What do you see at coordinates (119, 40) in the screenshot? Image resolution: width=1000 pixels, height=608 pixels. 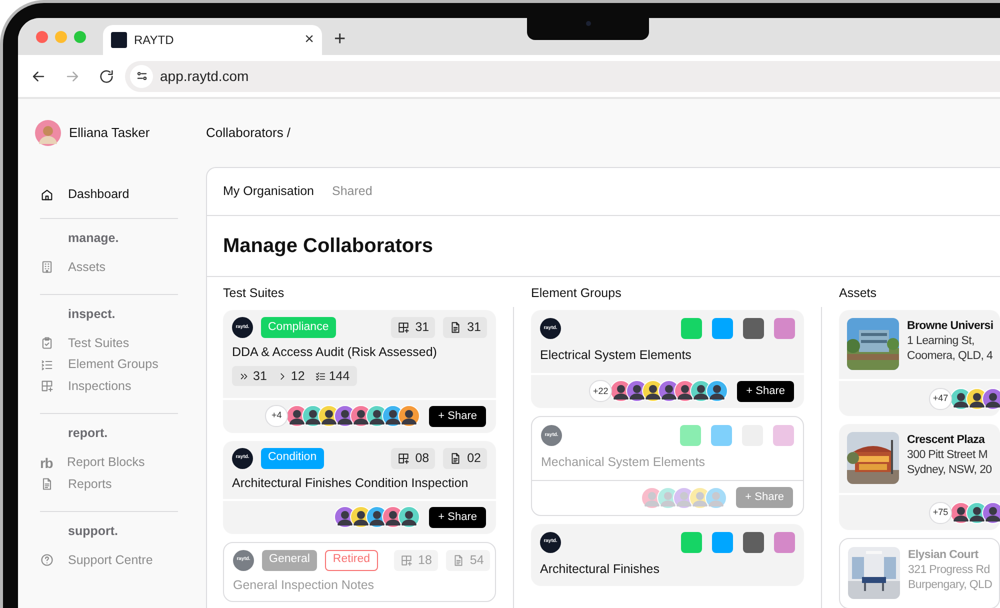 I see `favicon-icon` at bounding box center [119, 40].